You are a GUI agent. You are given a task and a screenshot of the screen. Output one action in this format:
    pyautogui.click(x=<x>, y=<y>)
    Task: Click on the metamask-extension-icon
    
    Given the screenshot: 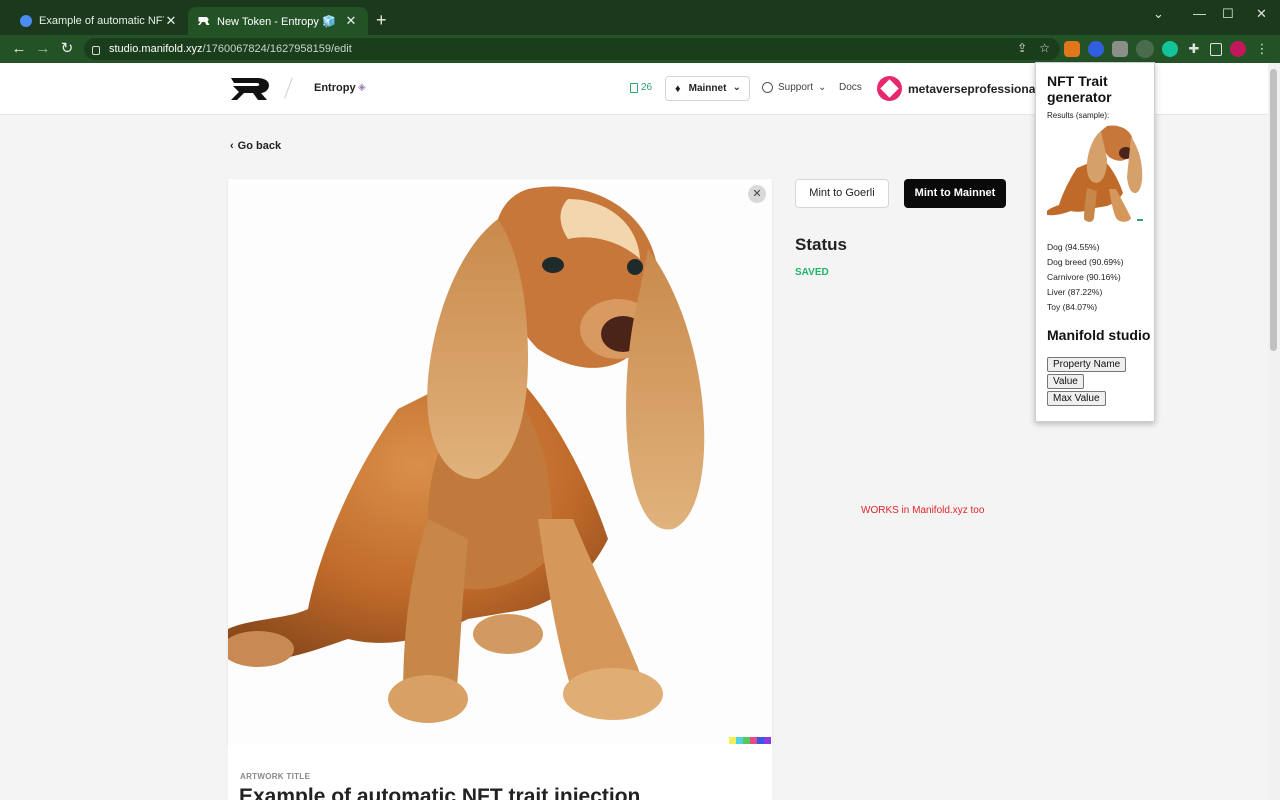 What is the action you would take?
    pyautogui.click(x=1072, y=49)
    